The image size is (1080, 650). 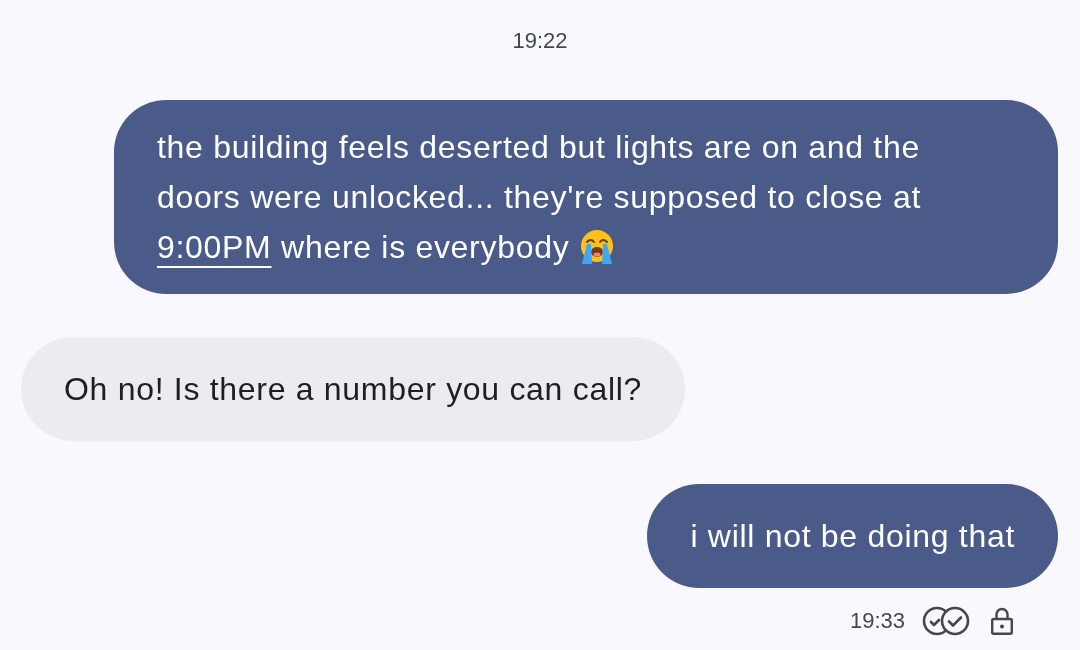 I want to click on time-link: 9:00PM, so click(x=214, y=247).